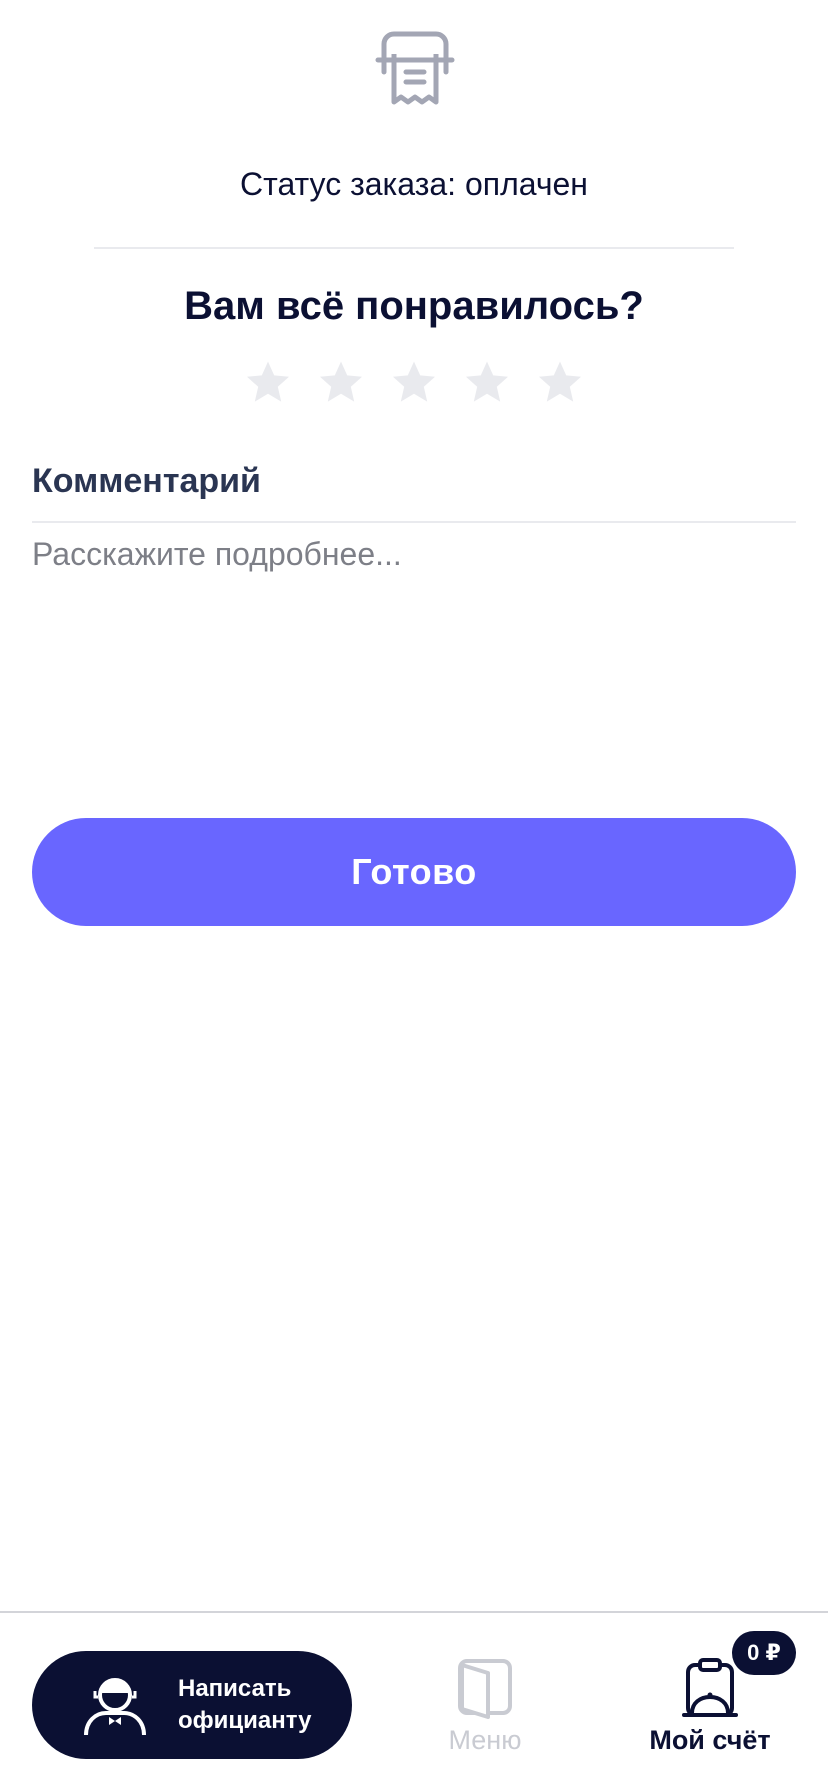 Image resolution: width=828 pixels, height=1792 pixels. I want to click on call-waiter-label: Написать официанту, so click(245, 1704).